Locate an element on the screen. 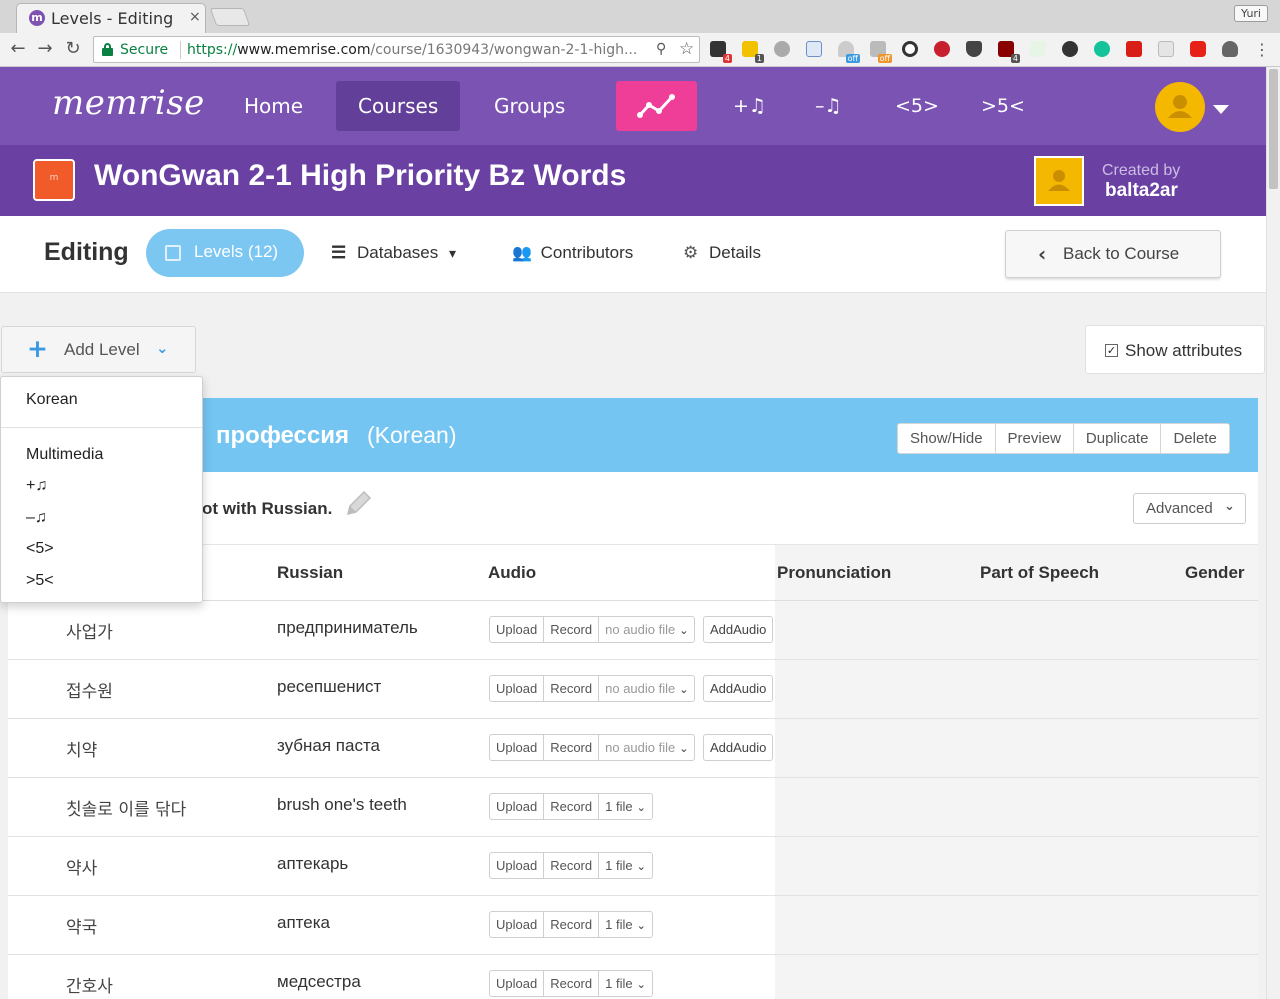 This screenshot has width=1280, height=999. pencil-icon is located at coordinates (358, 504).